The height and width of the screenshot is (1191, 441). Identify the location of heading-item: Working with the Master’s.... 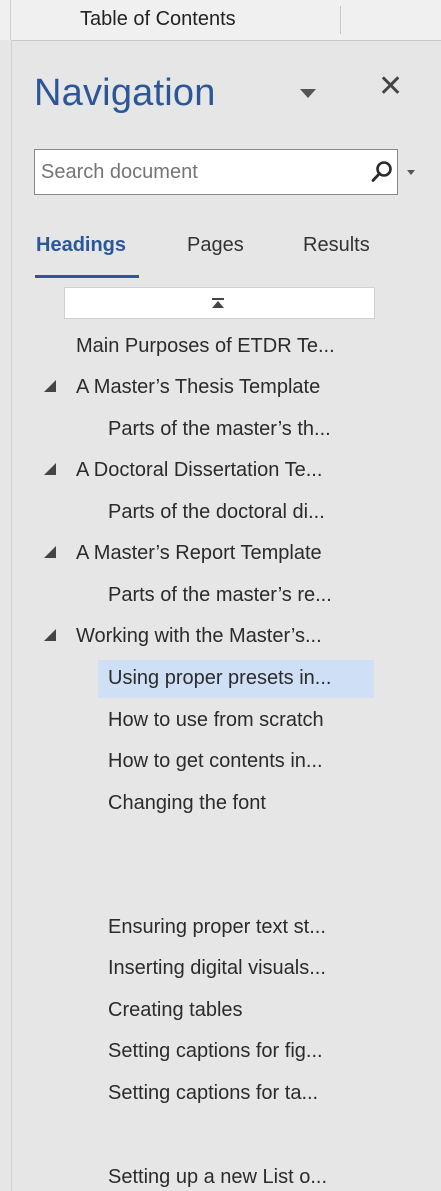
(199, 636).